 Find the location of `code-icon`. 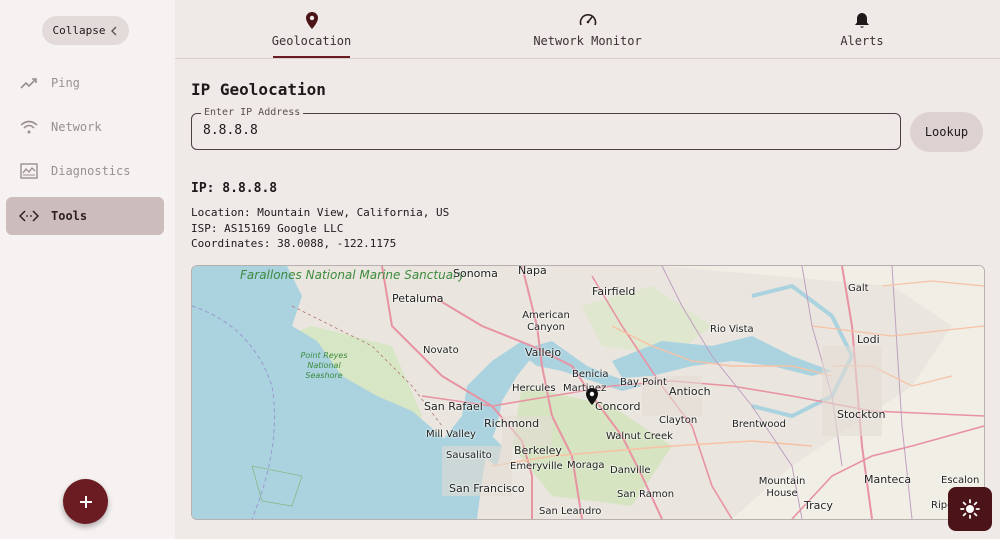

code-icon is located at coordinates (29, 216).